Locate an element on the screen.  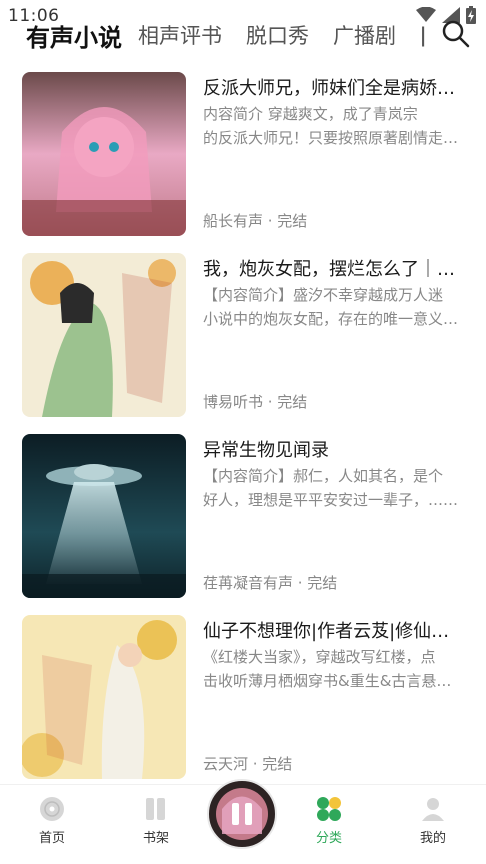
tab-talk-show: 脱口秀 is located at coordinates (277, 35).